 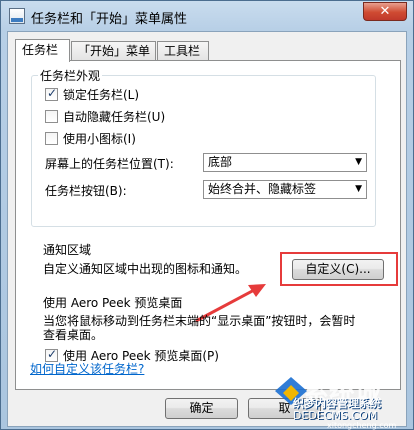 What do you see at coordinates (99, 139) in the screenshot?
I see `small-icons-label: 使用小图标(I)` at bounding box center [99, 139].